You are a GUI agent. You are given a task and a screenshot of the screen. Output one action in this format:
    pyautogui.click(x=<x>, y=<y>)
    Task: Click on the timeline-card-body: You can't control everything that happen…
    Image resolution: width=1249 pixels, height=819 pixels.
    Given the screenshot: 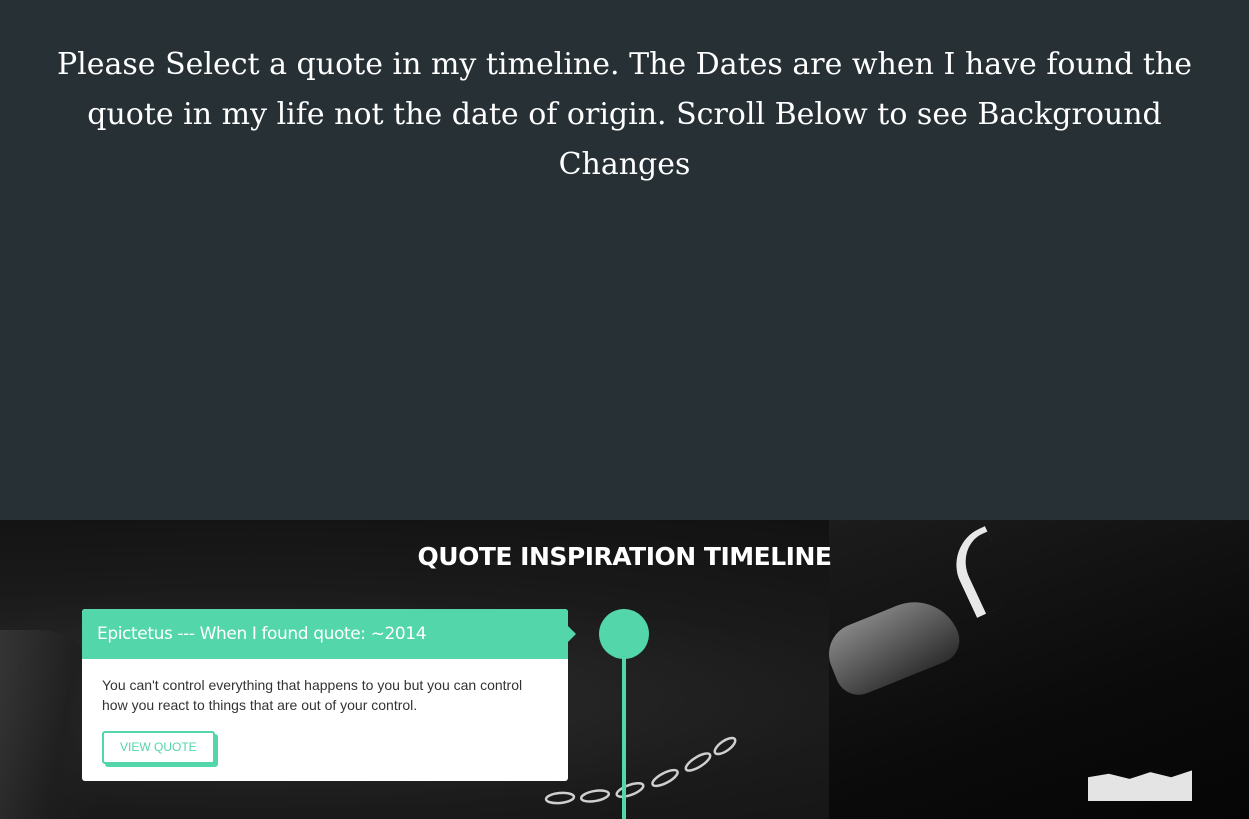 What is the action you would take?
    pyautogui.click(x=325, y=711)
    